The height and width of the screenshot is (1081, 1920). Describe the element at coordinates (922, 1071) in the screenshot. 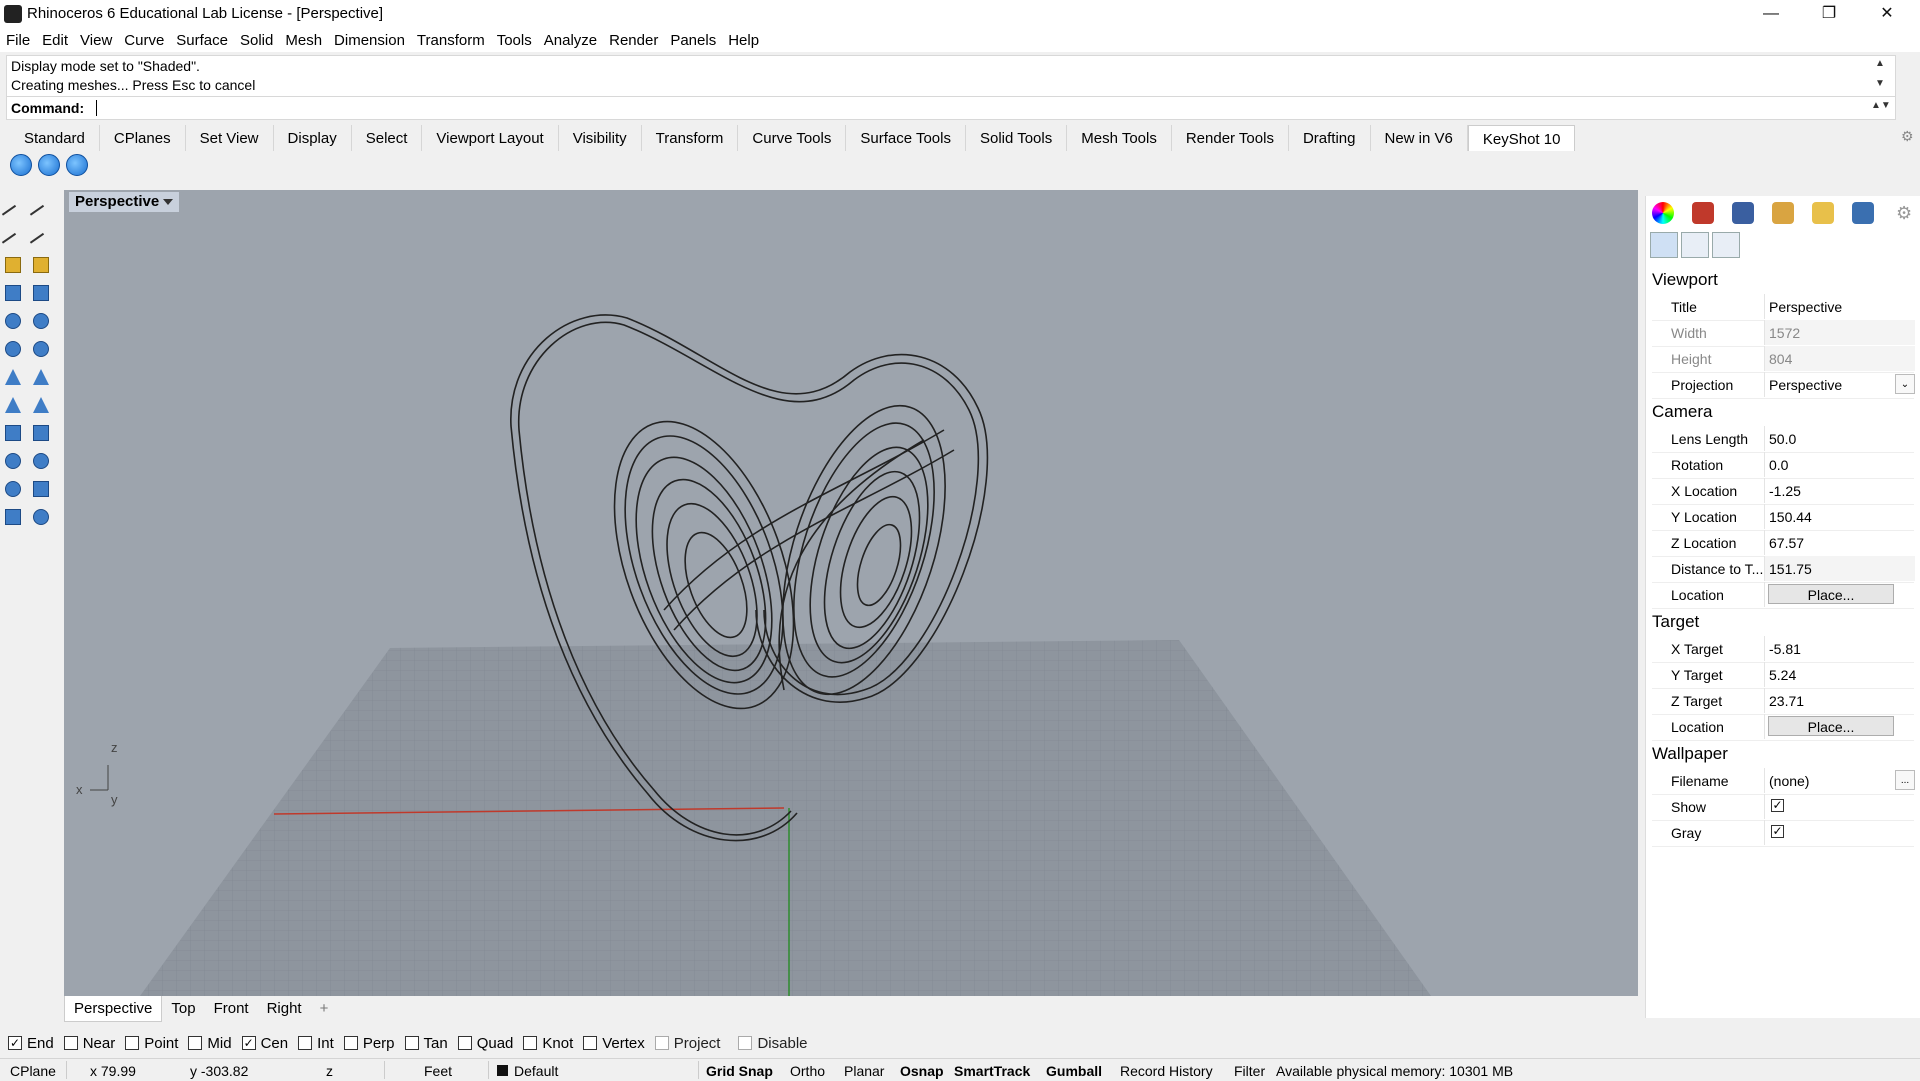

I see `status-osnap: Osnap` at that location.